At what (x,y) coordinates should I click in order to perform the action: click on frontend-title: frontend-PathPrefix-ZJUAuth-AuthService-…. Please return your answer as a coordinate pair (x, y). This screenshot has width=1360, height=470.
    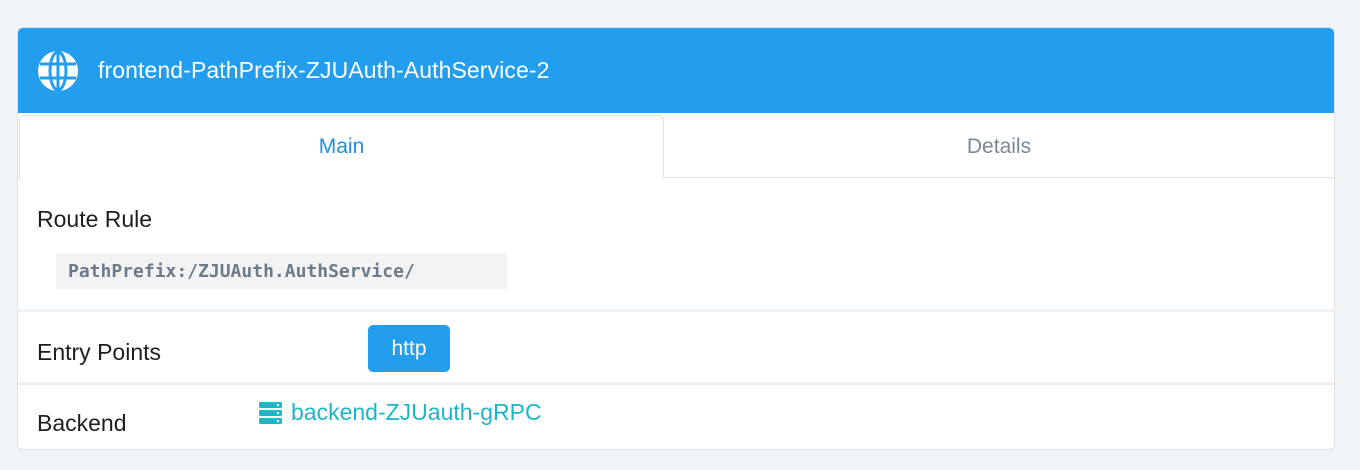
    Looking at the image, I should click on (324, 70).